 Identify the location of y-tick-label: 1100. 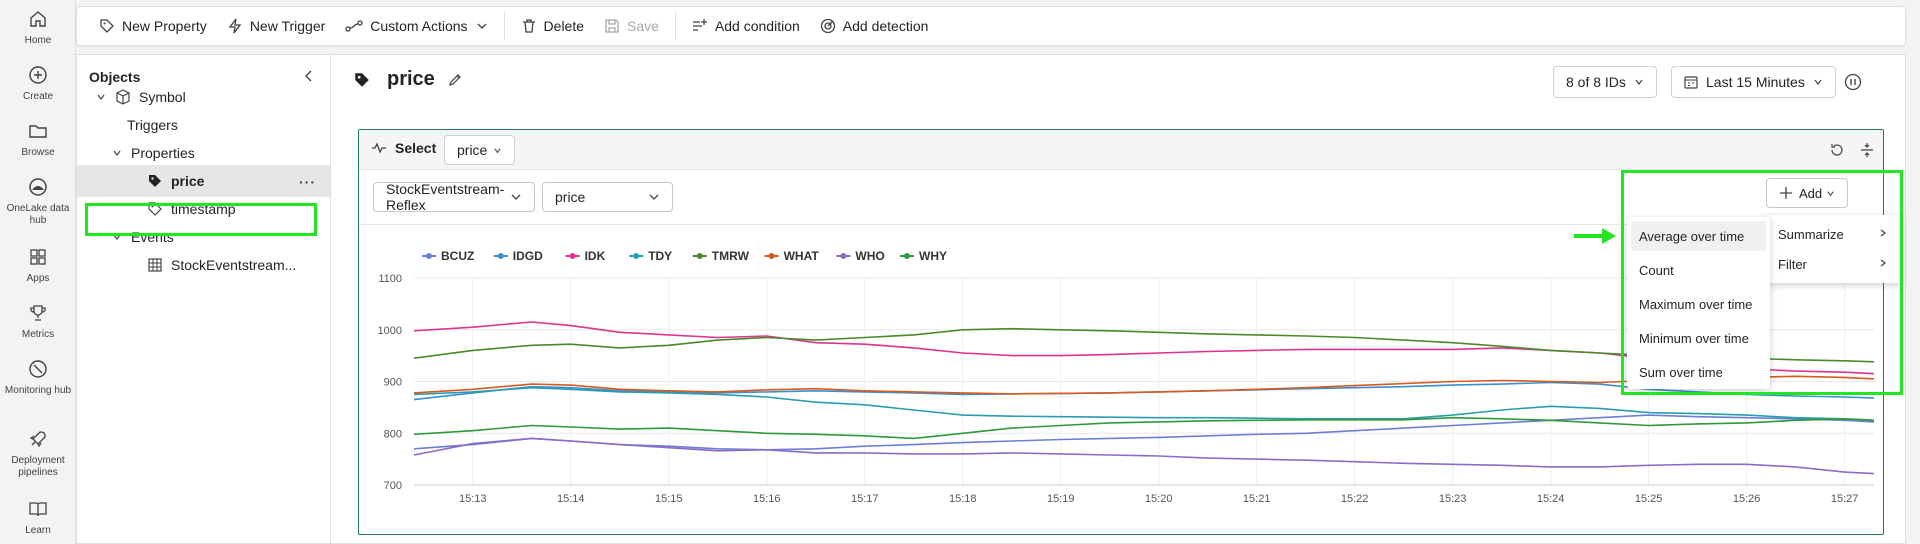
(390, 279).